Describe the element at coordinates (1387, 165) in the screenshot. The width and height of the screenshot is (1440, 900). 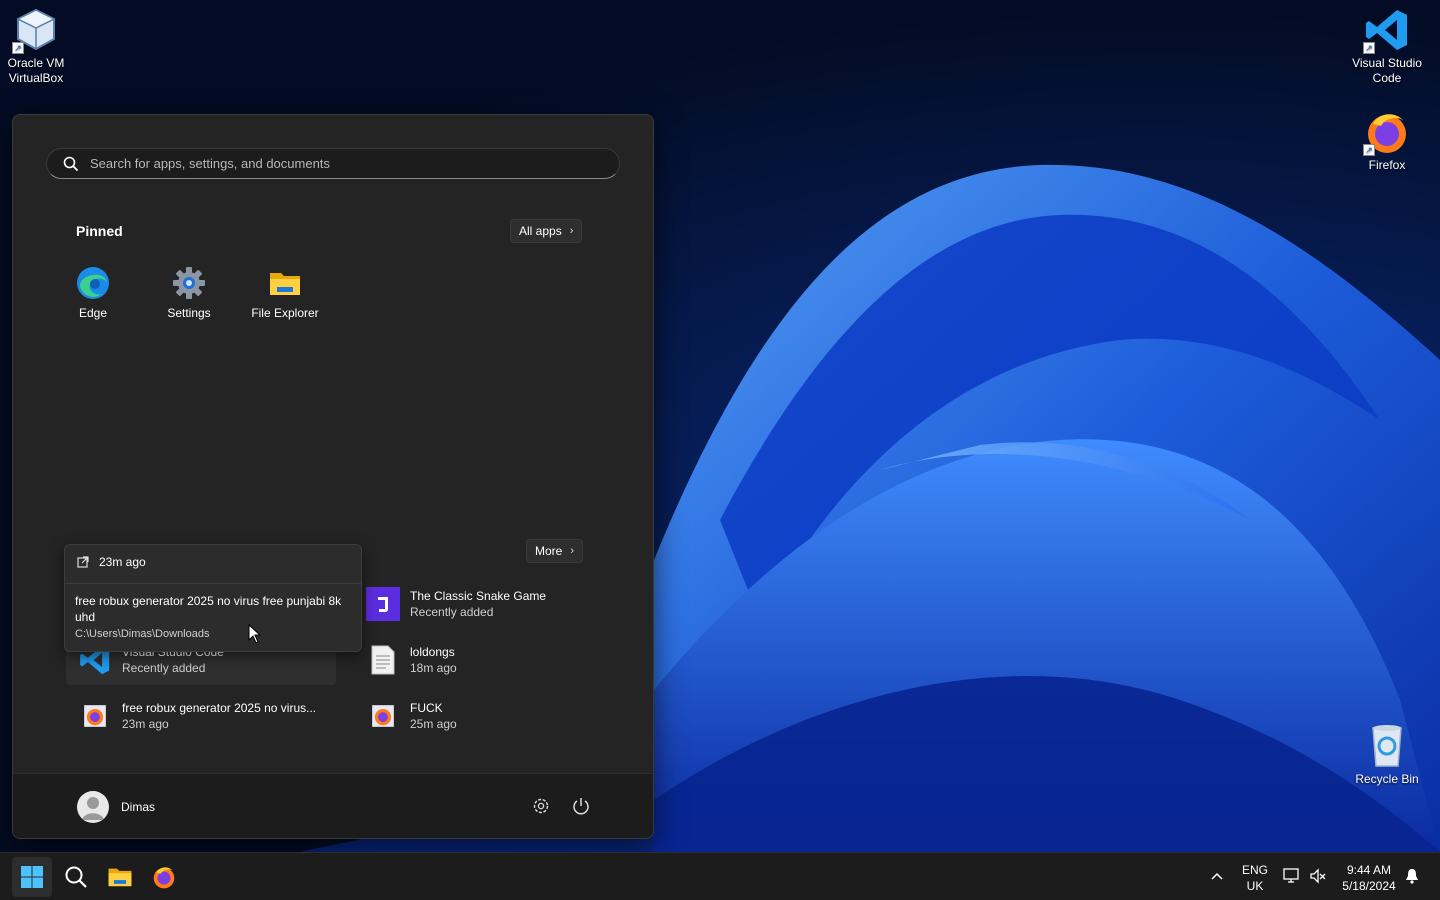
I see `desktop-icon-label: Firefox` at that location.